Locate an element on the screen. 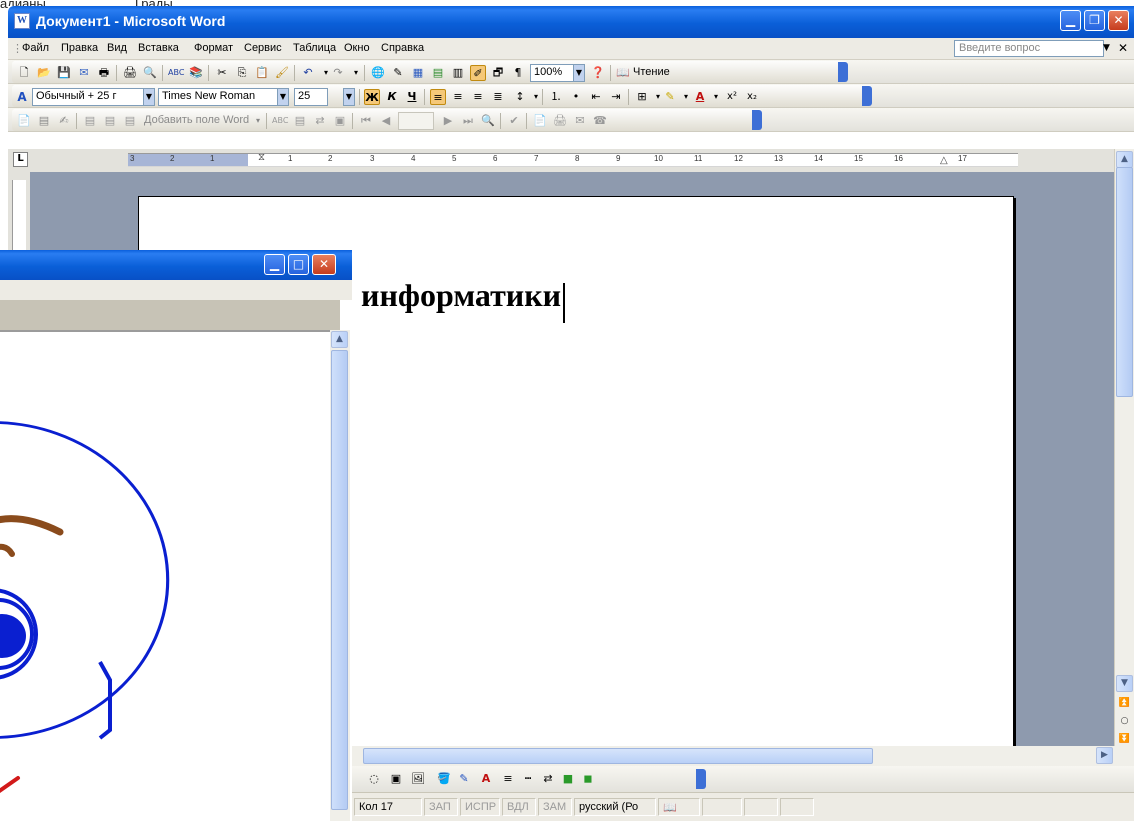 Image resolution: width=1134 pixels, height=821 pixels. status-extend: ВДЛ is located at coordinates (519, 807).